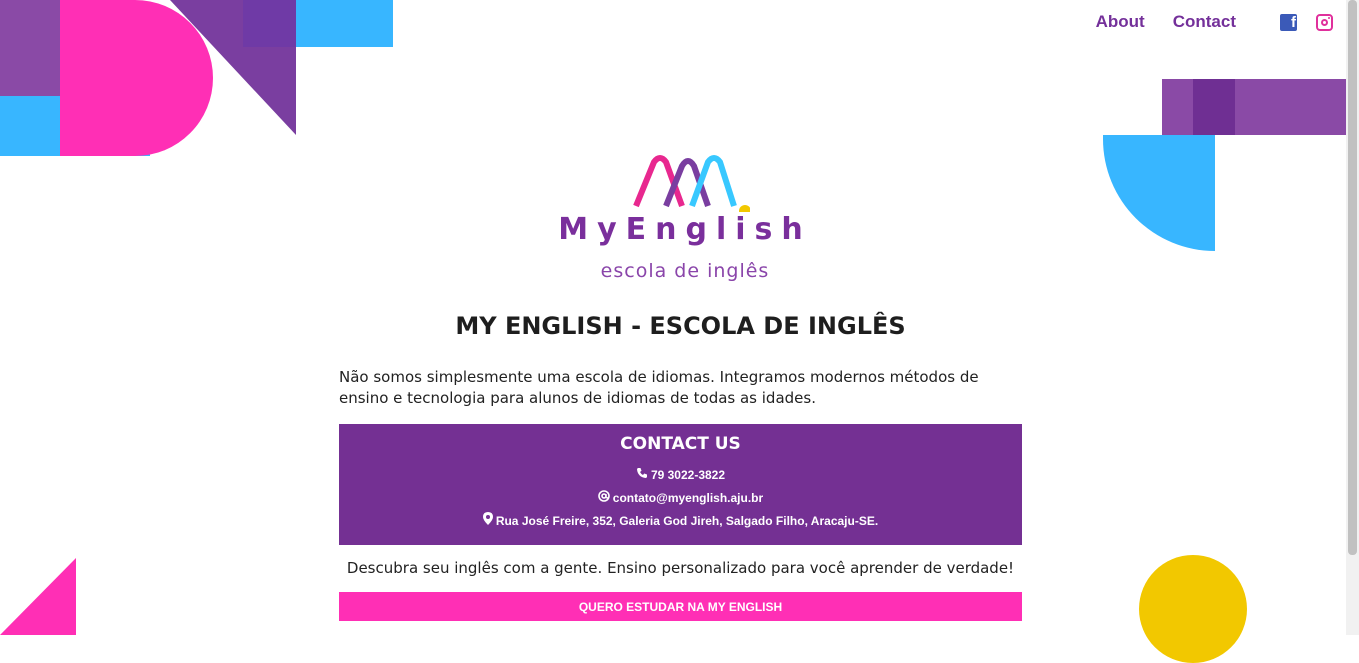 The height and width of the screenshot is (663, 1359). Describe the element at coordinates (680, 606) in the screenshot. I see `enroll-cta-button: QUERO ESTUDAR NA MY ENGLISH` at that location.